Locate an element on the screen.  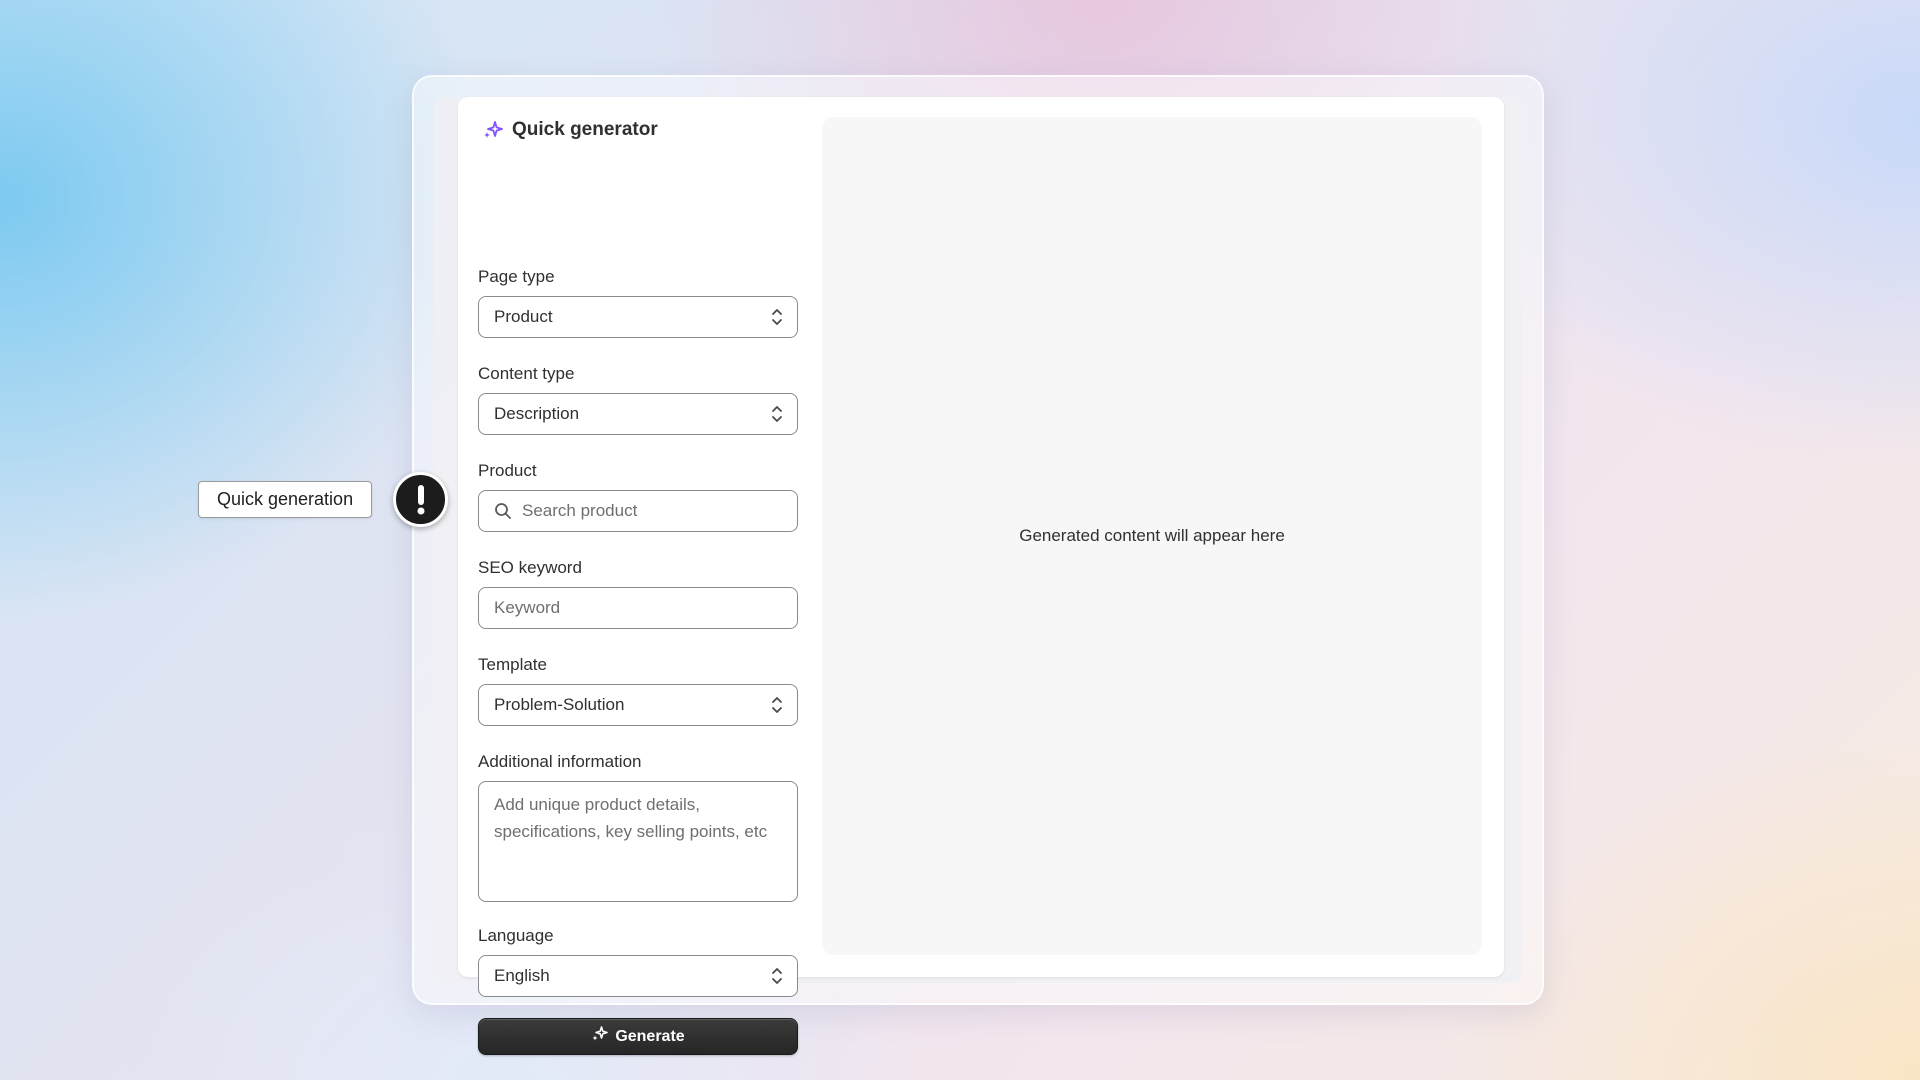
page-type-label: Page type is located at coordinates (516, 276).